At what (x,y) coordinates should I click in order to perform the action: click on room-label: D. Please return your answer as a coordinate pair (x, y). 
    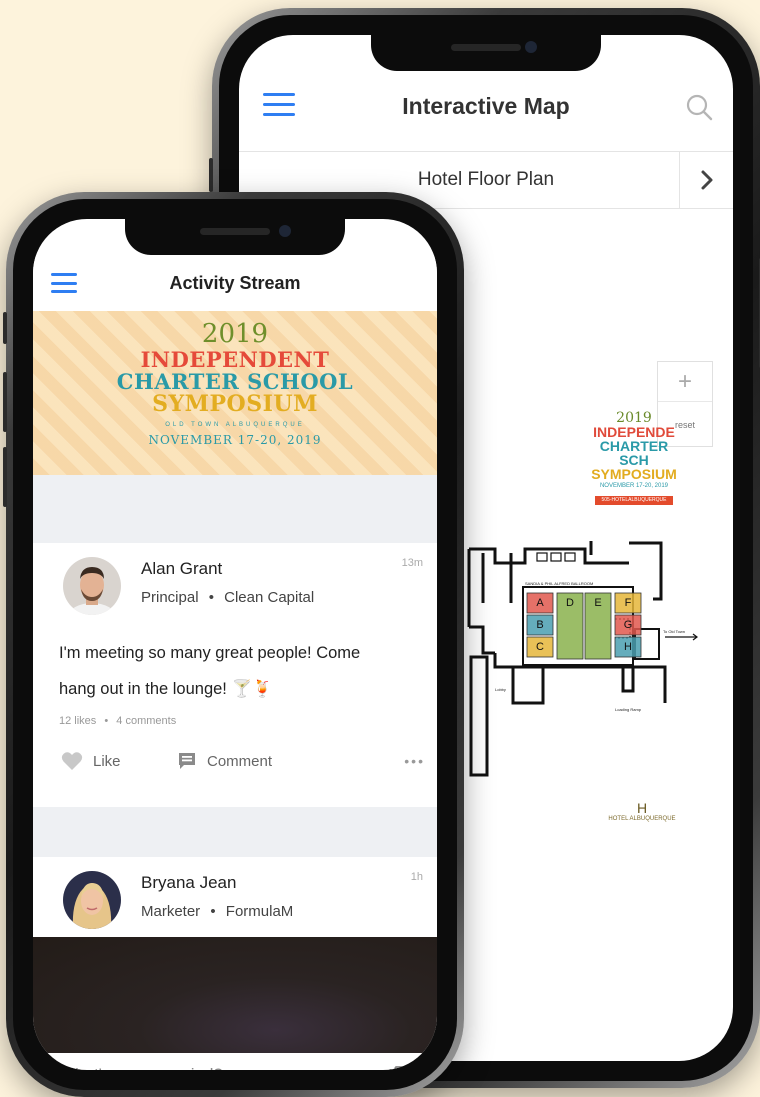
    Looking at the image, I should click on (570, 603).